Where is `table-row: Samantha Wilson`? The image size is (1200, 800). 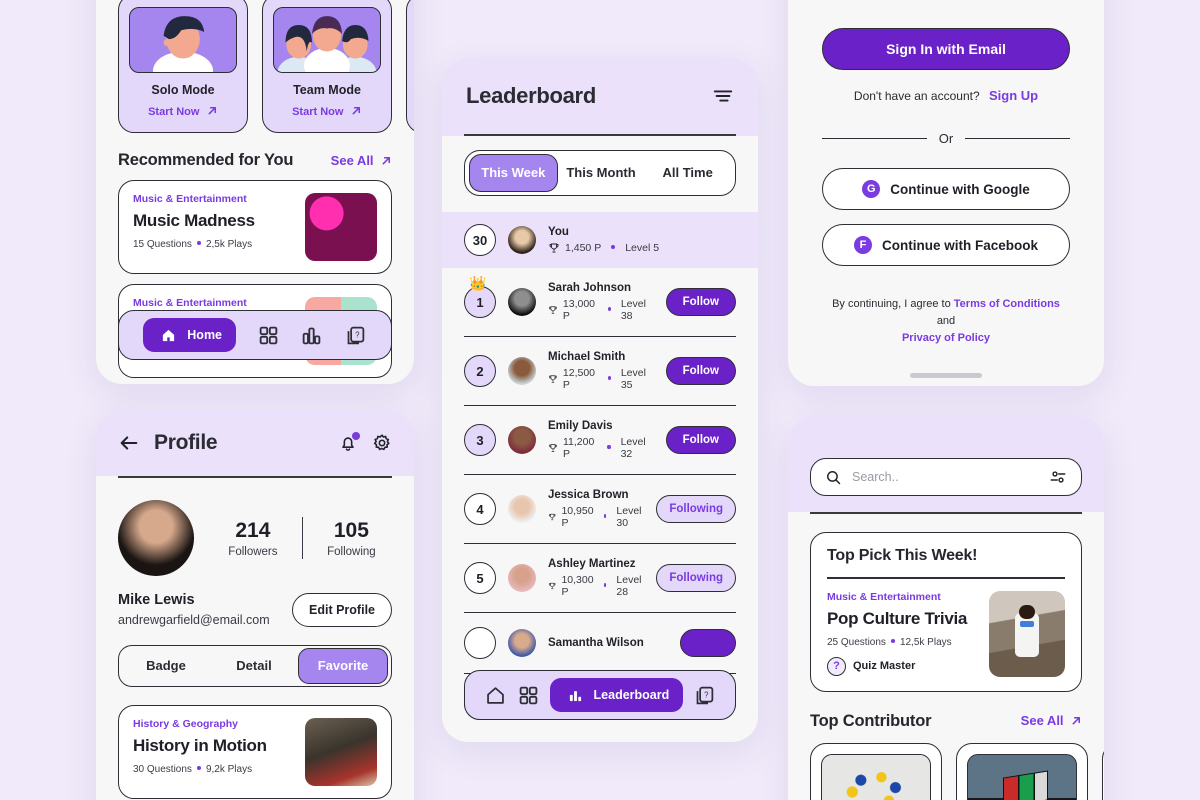 table-row: Samantha Wilson is located at coordinates (600, 643).